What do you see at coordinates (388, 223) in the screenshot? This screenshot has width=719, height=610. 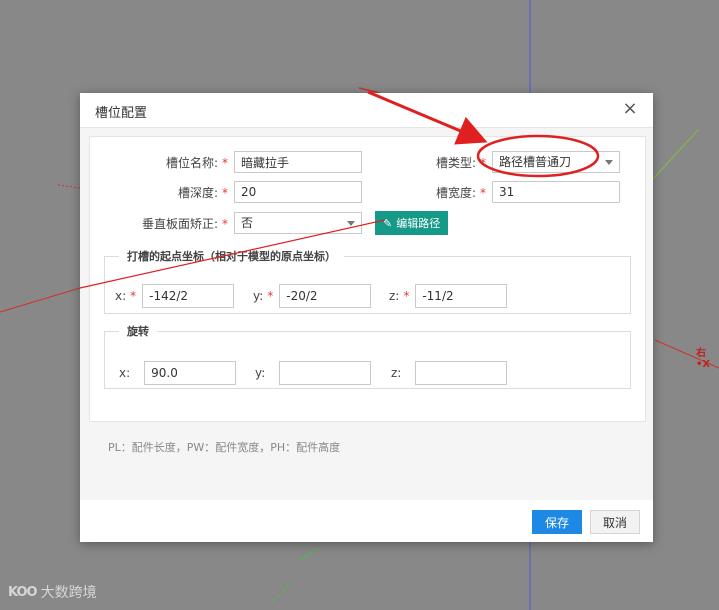 I see `pencil-icon: ✎` at bounding box center [388, 223].